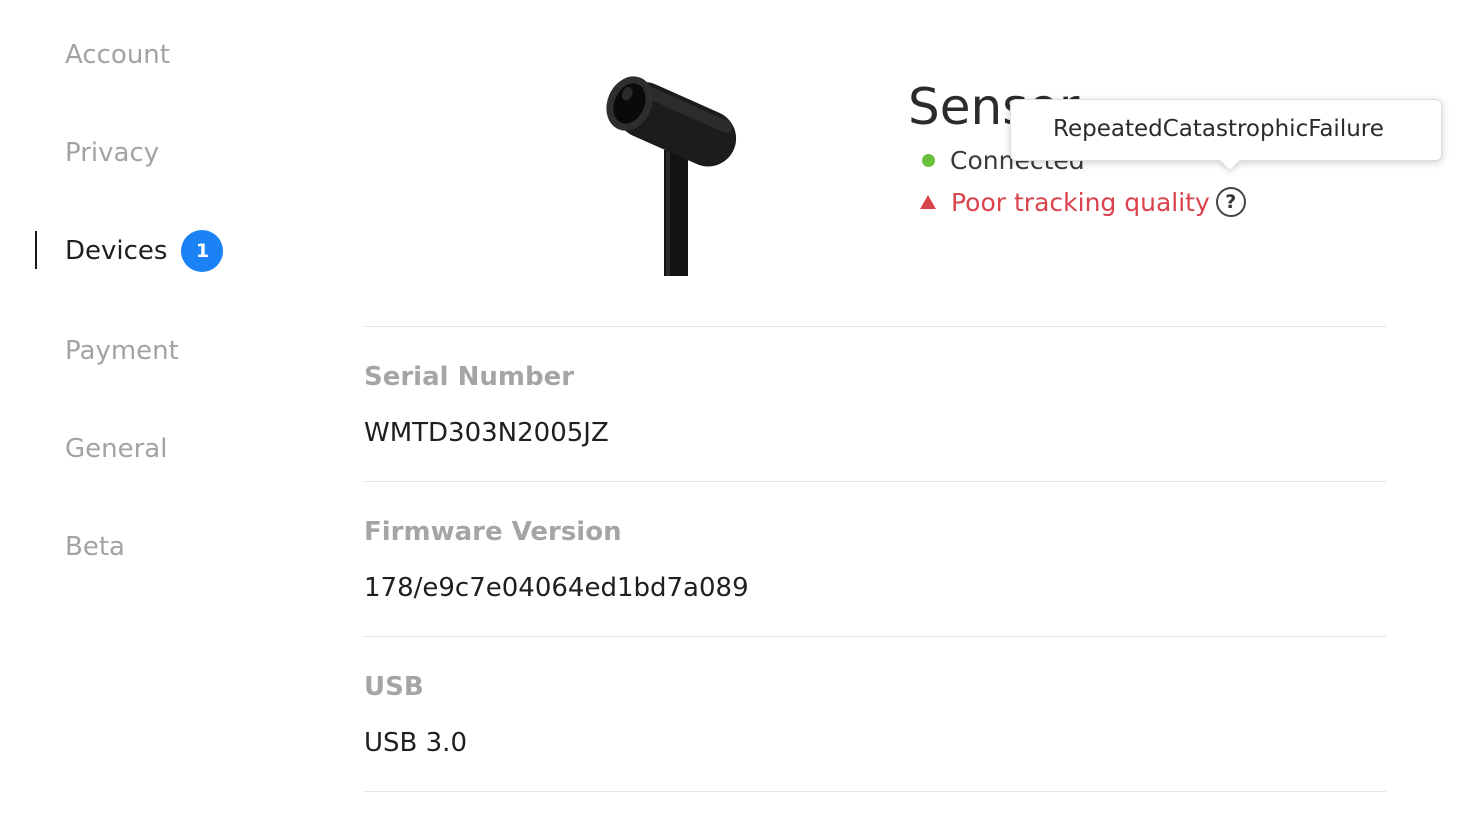 The height and width of the screenshot is (820, 1482). Describe the element at coordinates (928, 202) in the screenshot. I see `warning-triangle-icon` at that location.